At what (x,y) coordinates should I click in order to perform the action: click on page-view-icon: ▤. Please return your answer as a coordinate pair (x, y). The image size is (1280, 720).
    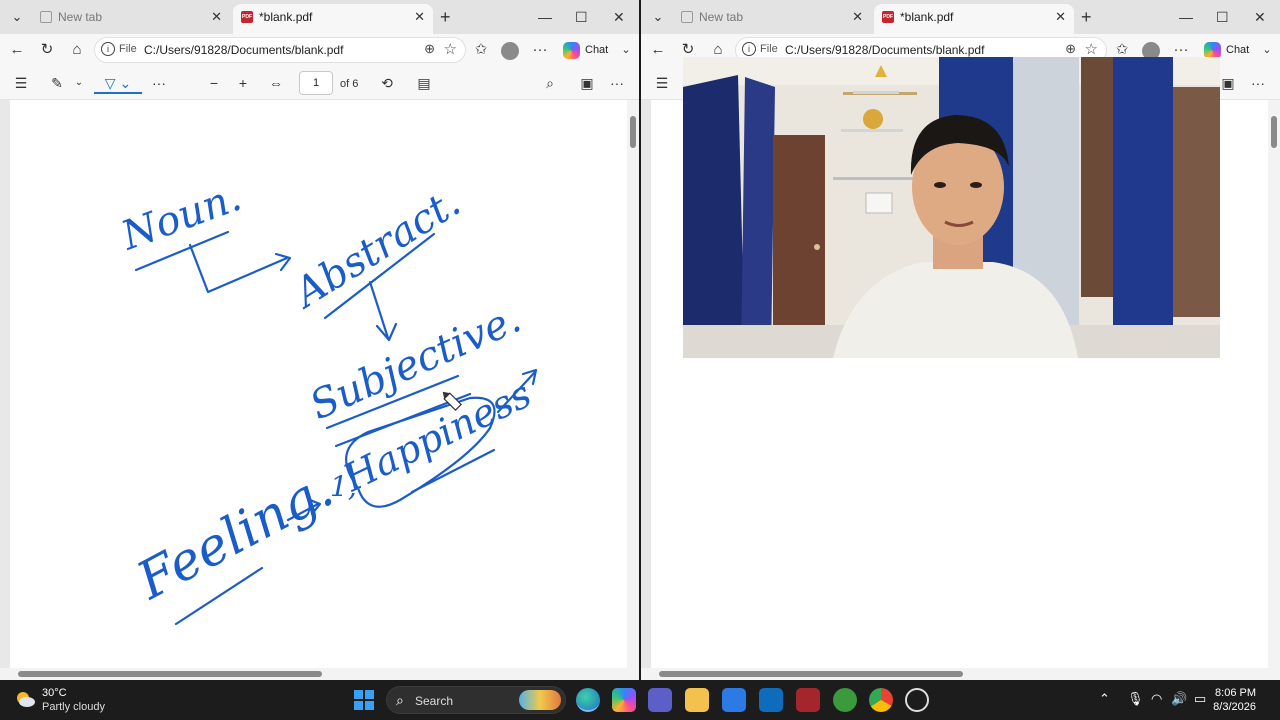
    Looking at the image, I should click on (424, 83).